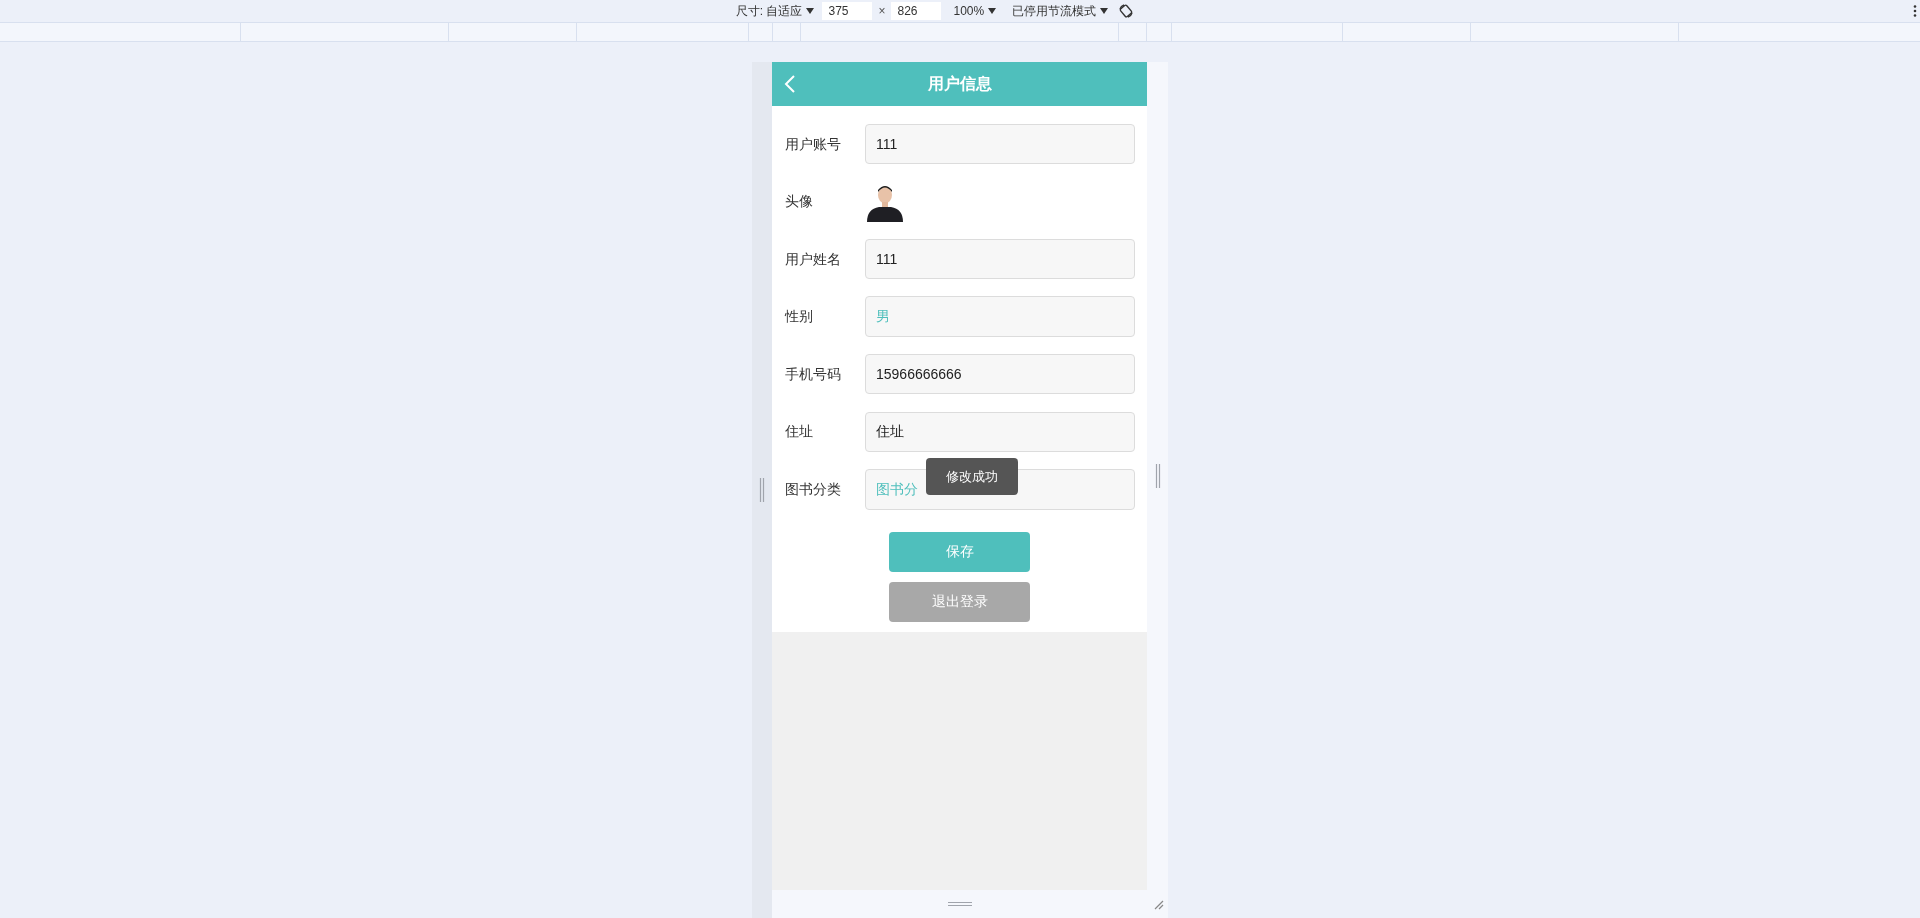  What do you see at coordinates (813, 259) in the screenshot?
I see `field-label: 用户姓名` at bounding box center [813, 259].